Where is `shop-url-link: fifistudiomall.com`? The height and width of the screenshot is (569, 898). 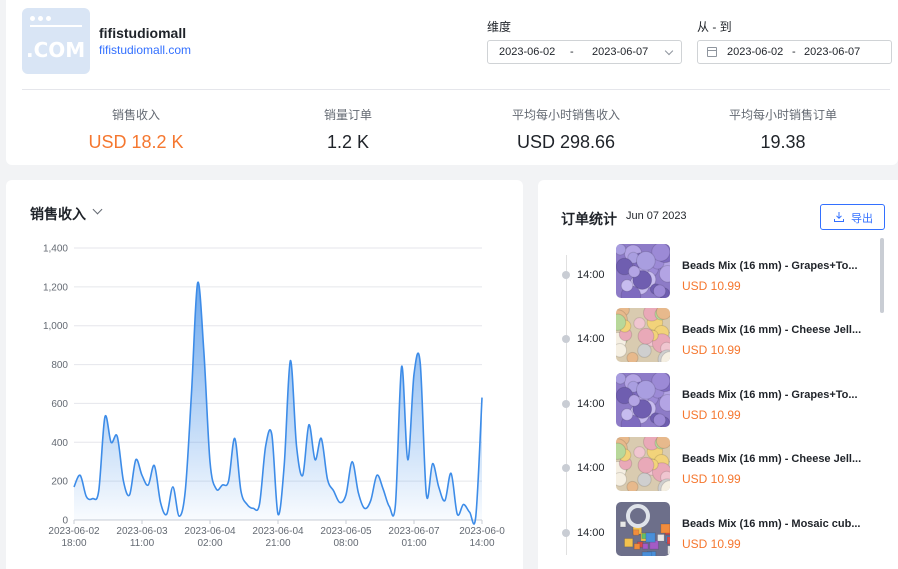
shop-url-link: fifistudiomall.com is located at coordinates (145, 50).